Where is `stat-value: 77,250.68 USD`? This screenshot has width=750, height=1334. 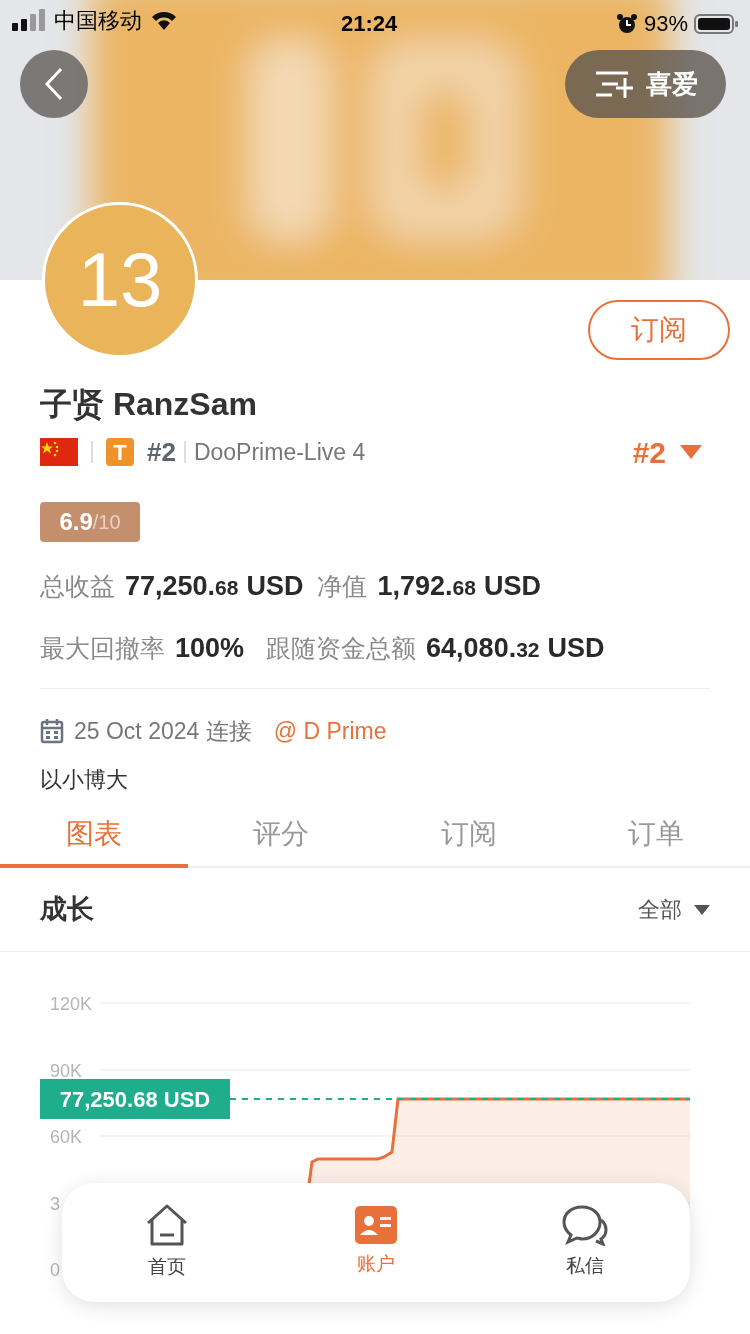 stat-value: 77,250.68 USD is located at coordinates (214, 586).